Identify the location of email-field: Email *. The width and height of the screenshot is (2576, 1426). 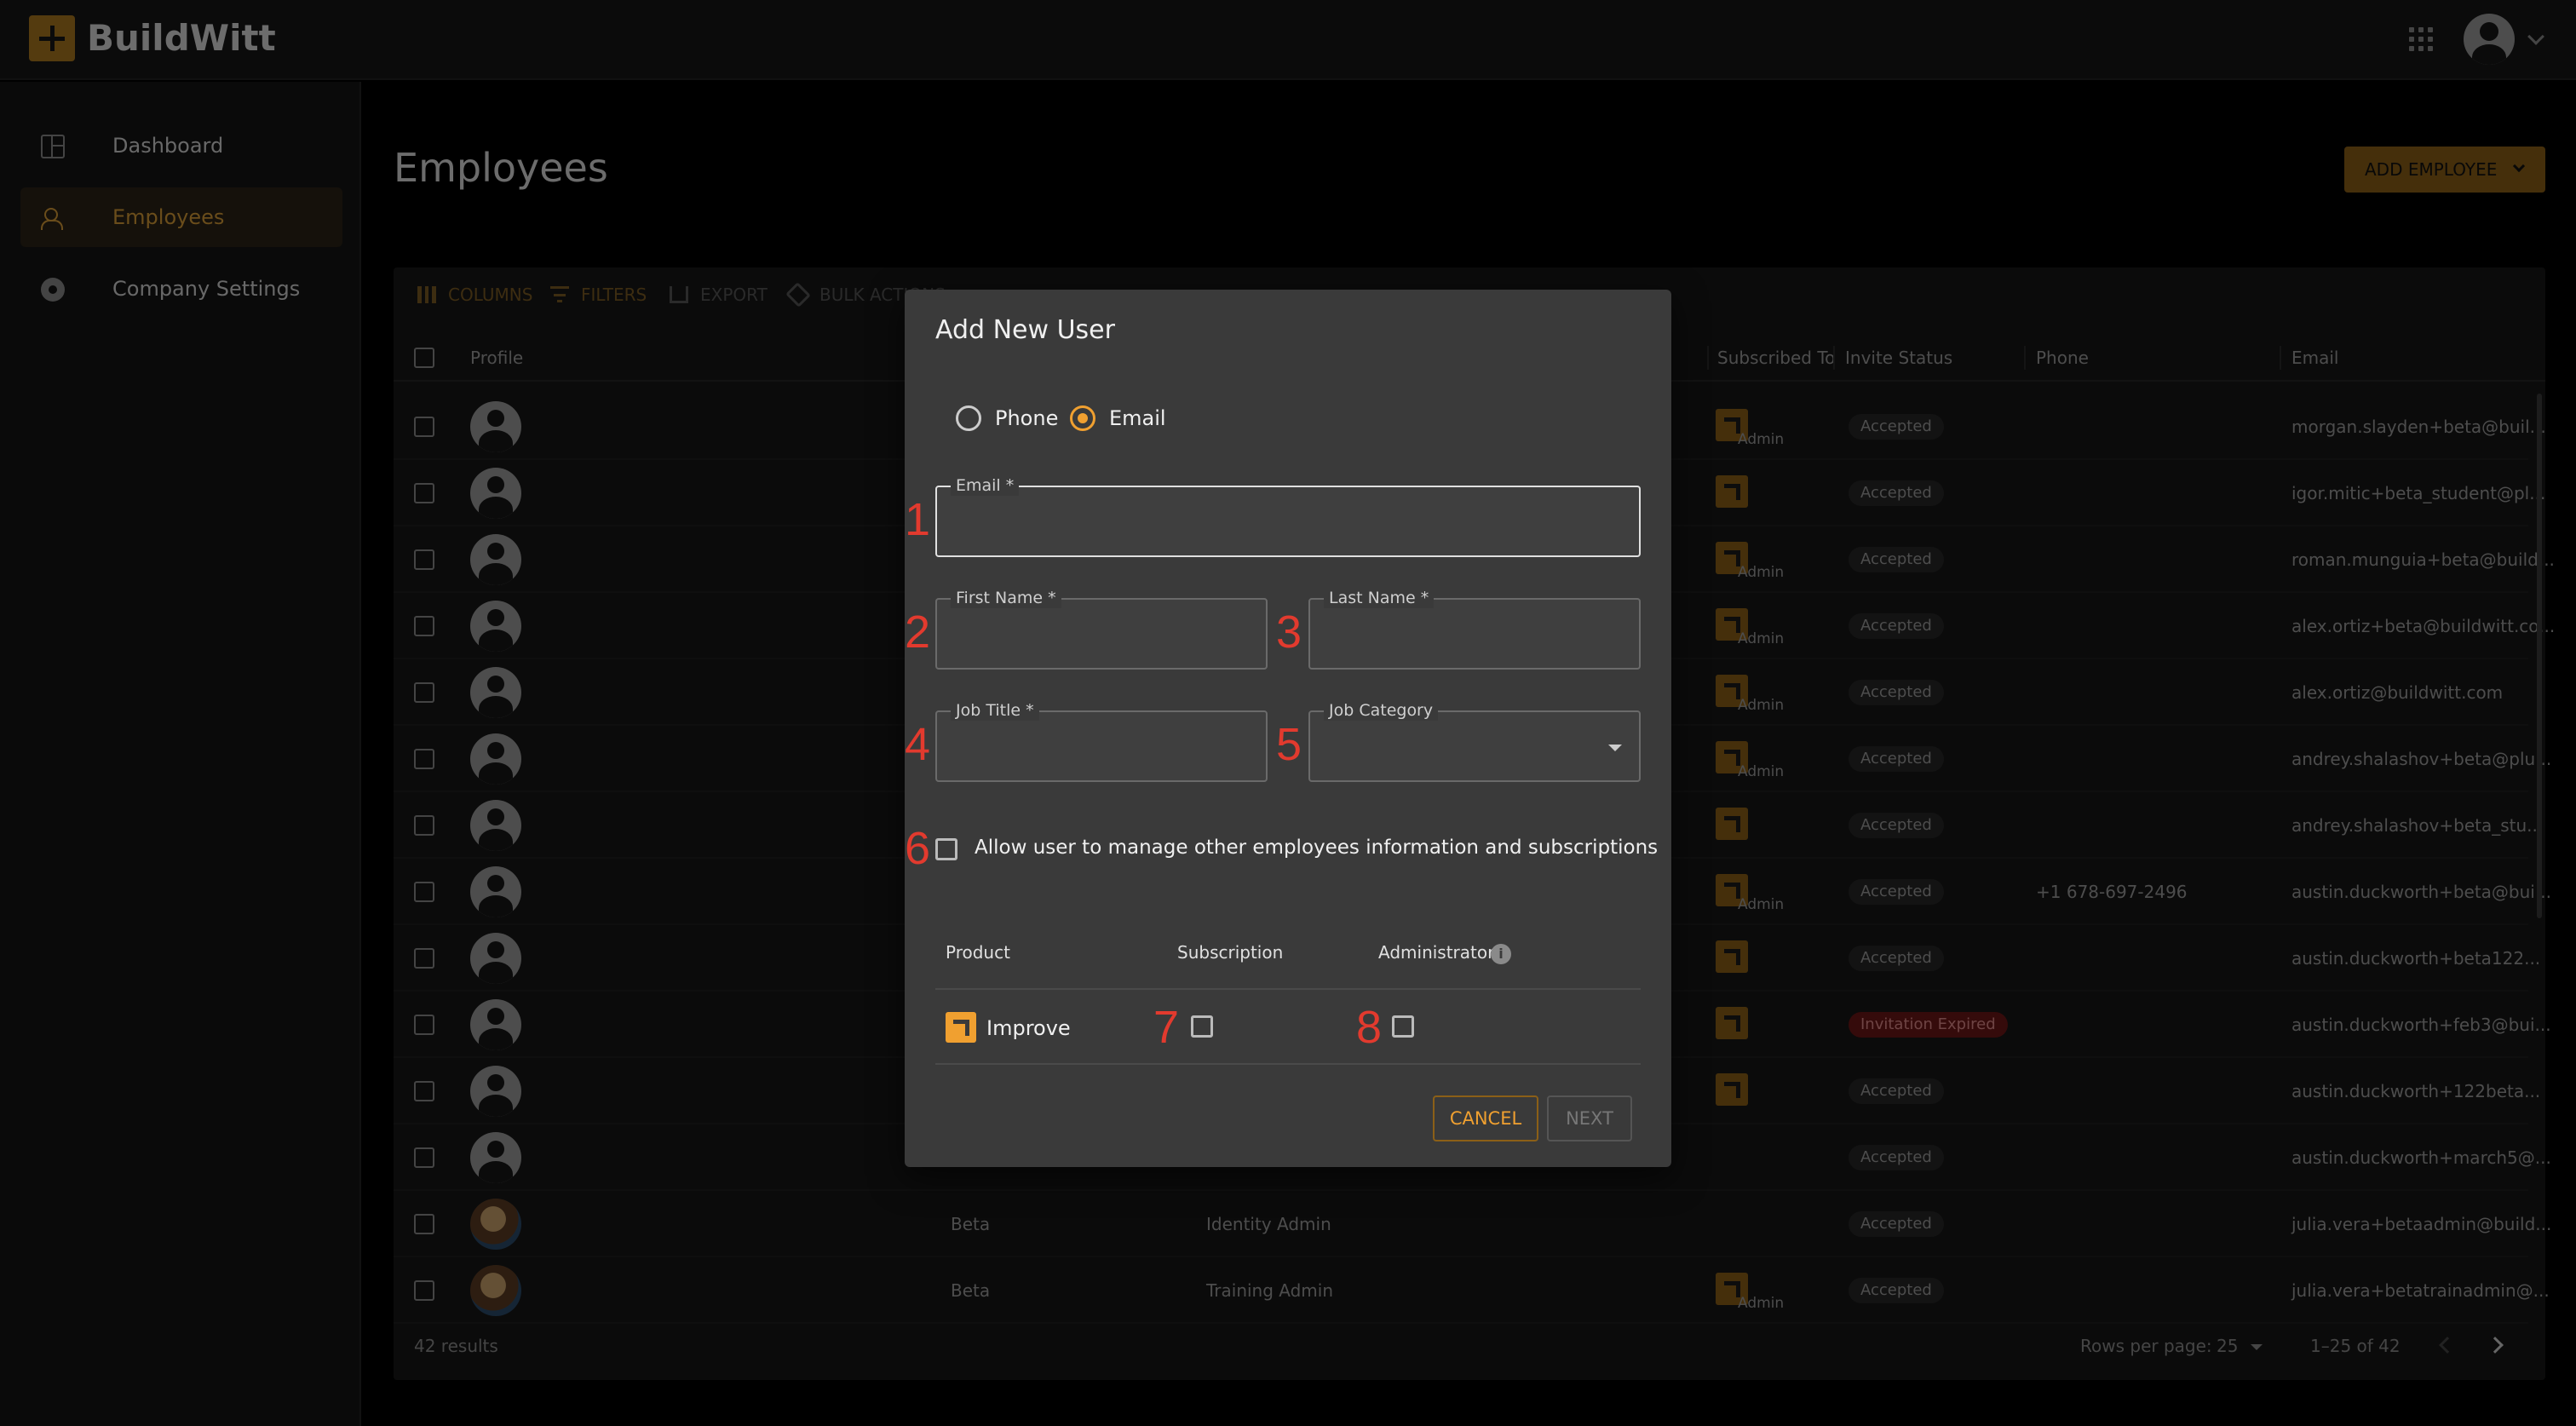
(1288, 516).